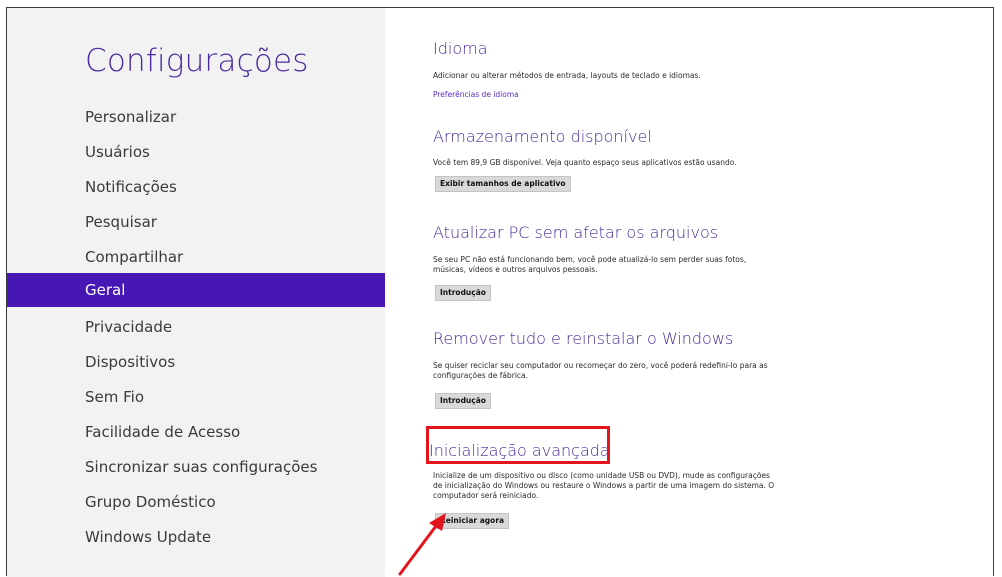  Describe the element at coordinates (463, 401) in the screenshot. I see `reset-pc-start-button: Introdução` at that location.